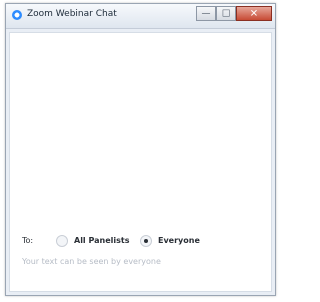 This screenshot has width=320, height=302. Describe the element at coordinates (17, 15) in the screenshot. I see `zoom-app-icon` at that location.